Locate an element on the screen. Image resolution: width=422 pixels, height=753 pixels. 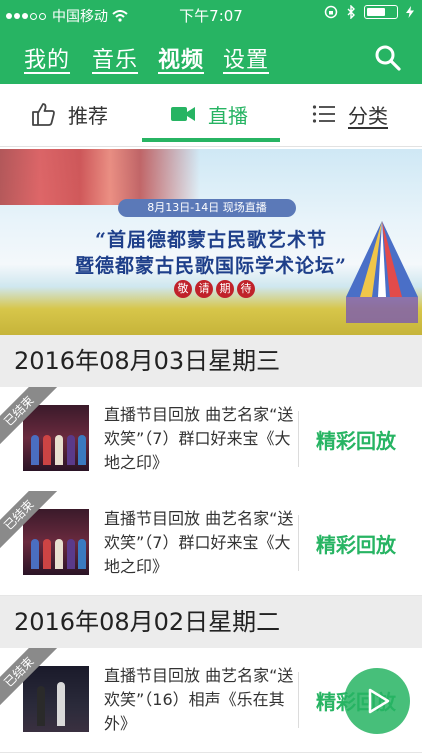
tab-live-label: 直播 is located at coordinates (228, 115).